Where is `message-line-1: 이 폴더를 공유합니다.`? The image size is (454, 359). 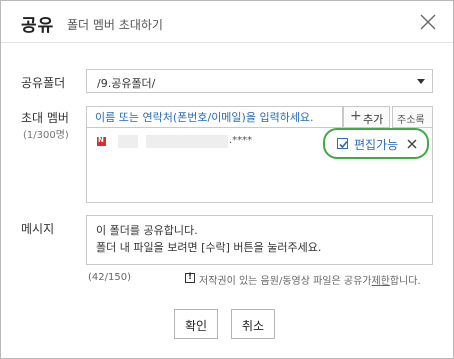
message-line-1: 이 폴더를 공유합니다. is located at coordinates (147, 230).